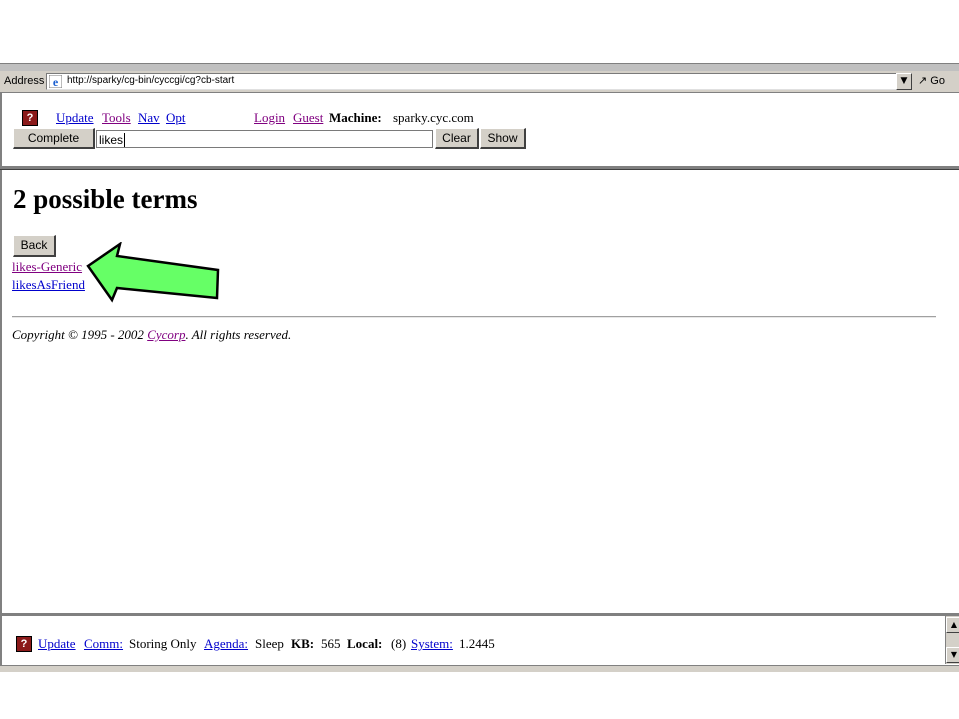 The image size is (959, 719). Describe the element at coordinates (477, 643) in the screenshot. I see `system-value: 1.2445` at that location.